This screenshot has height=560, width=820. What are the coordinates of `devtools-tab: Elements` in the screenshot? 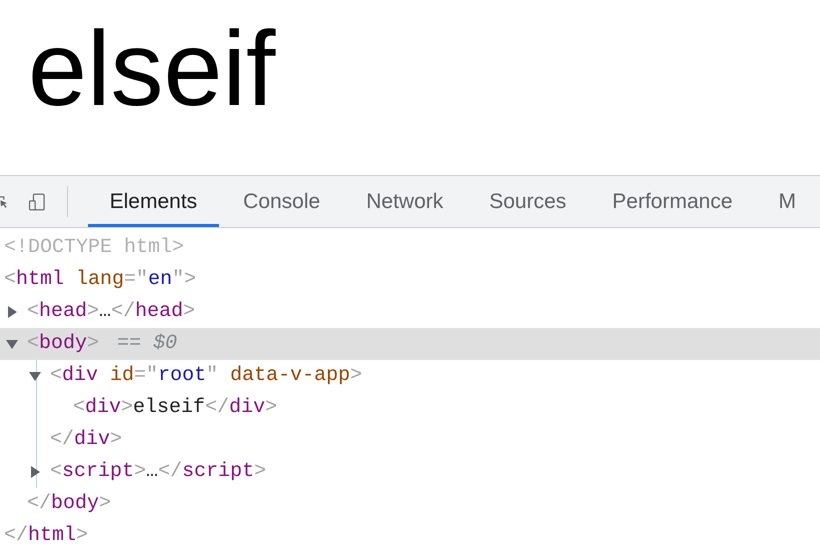 It's located at (154, 201).